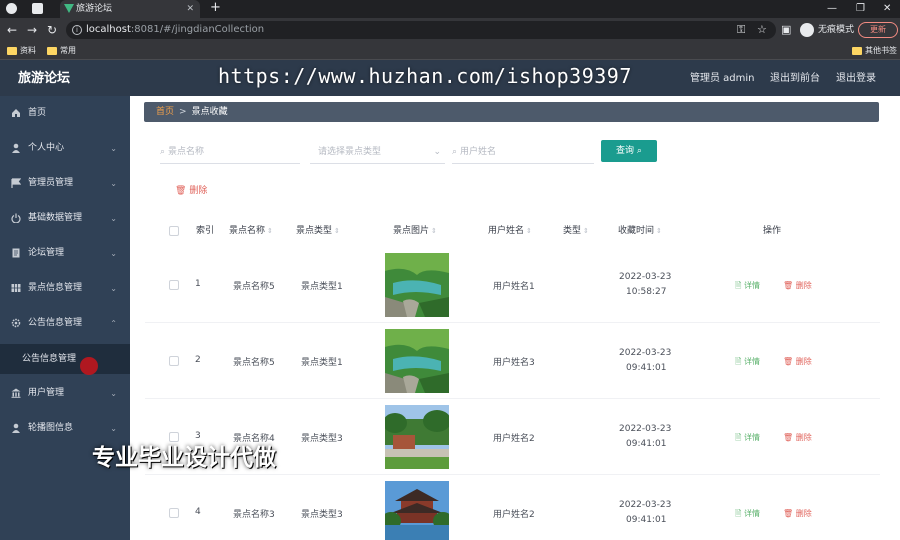 This screenshot has width=900, height=540. I want to click on search-placeholder: 景点名称, so click(186, 152).